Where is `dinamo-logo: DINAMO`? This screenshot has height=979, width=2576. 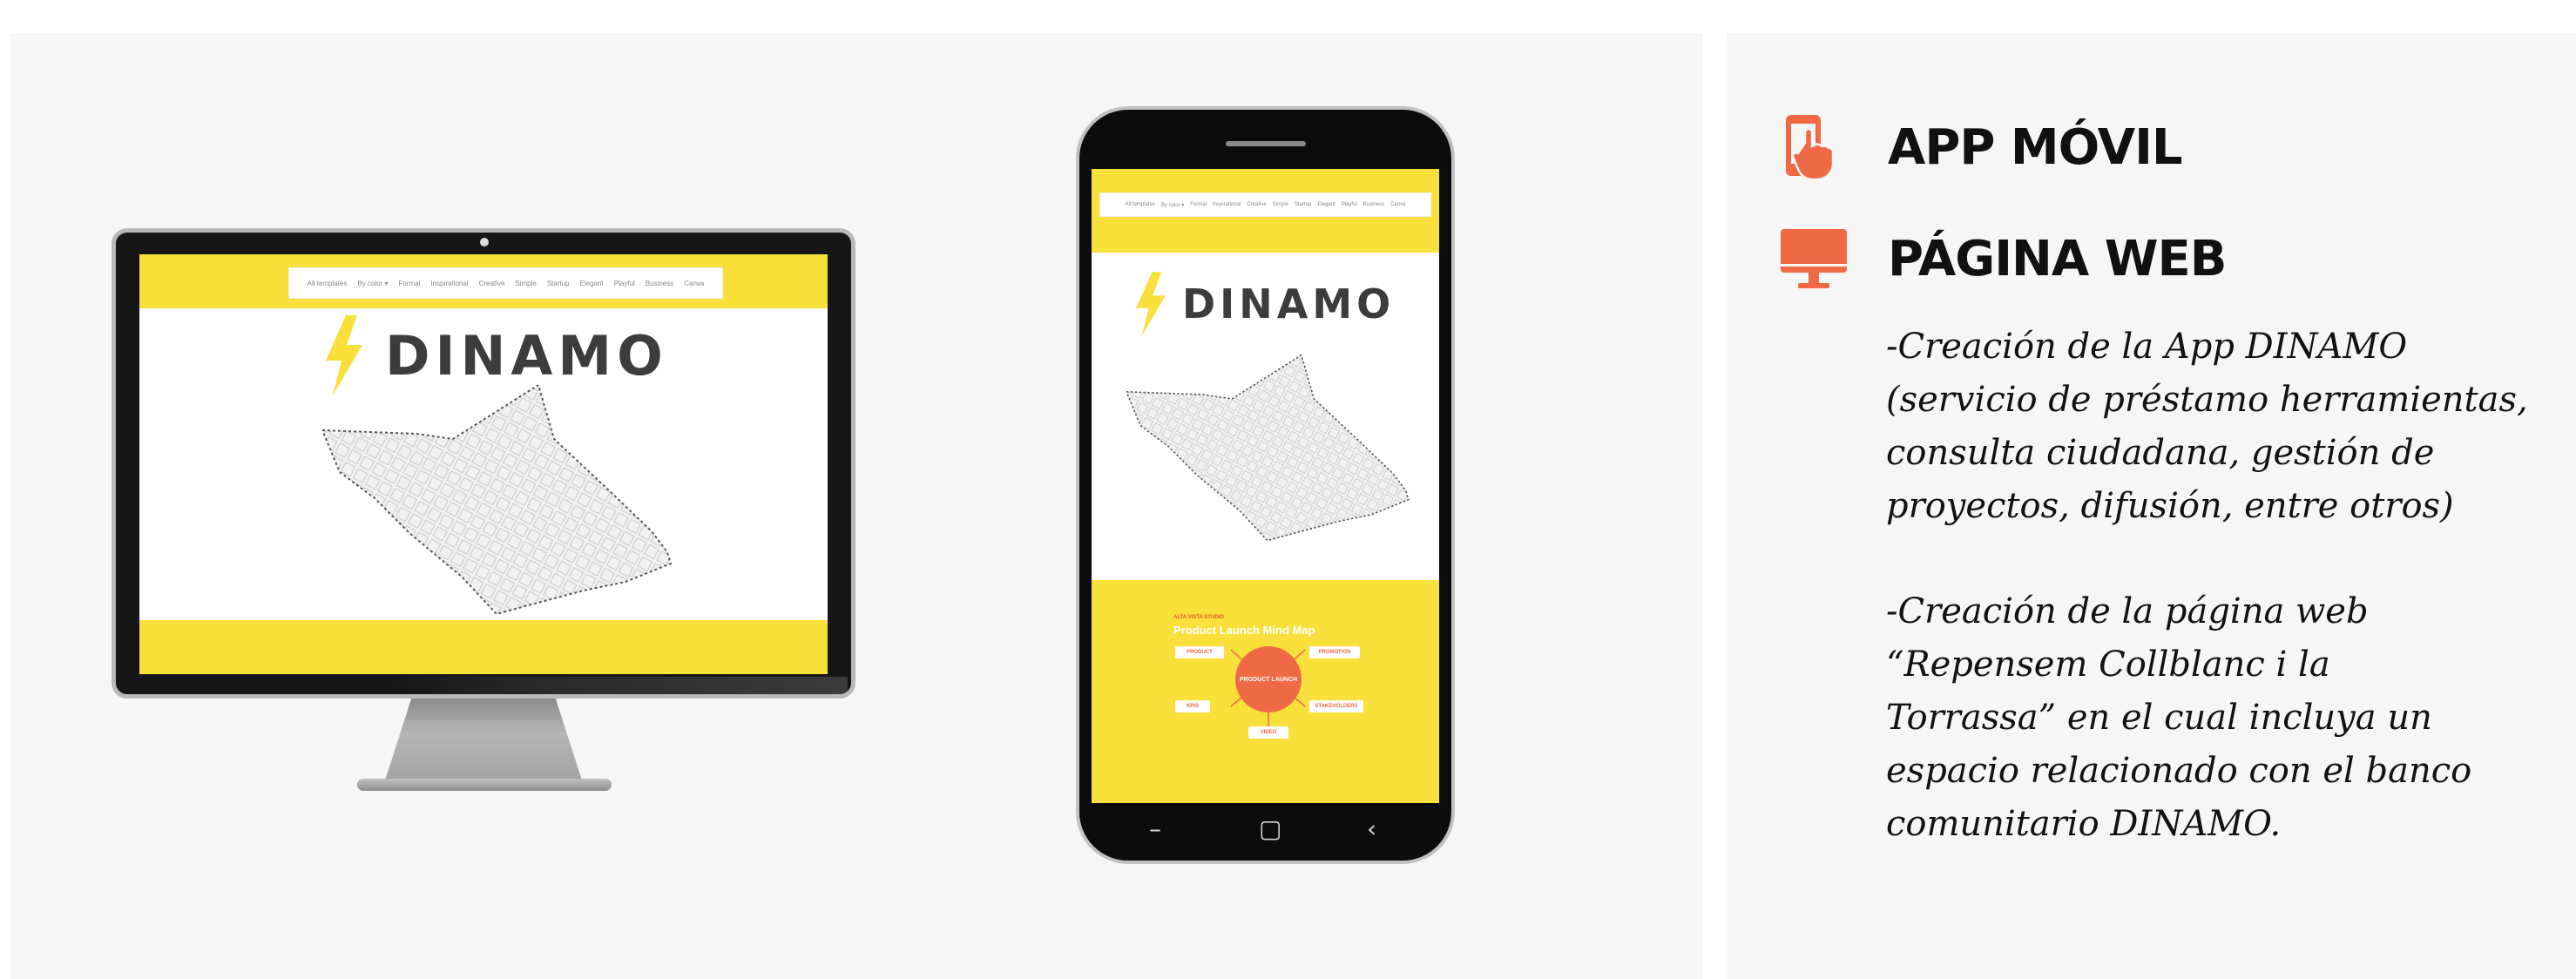 dinamo-logo: DINAMO is located at coordinates (495, 355).